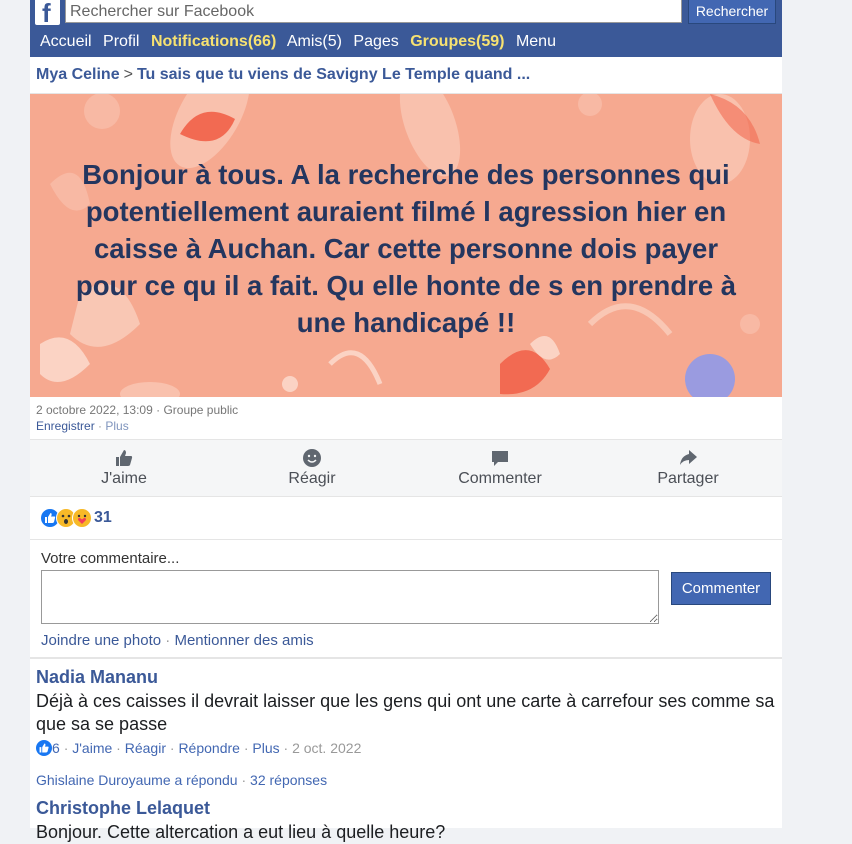  What do you see at coordinates (312, 458) in the screenshot?
I see `smiley-icon` at bounding box center [312, 458].